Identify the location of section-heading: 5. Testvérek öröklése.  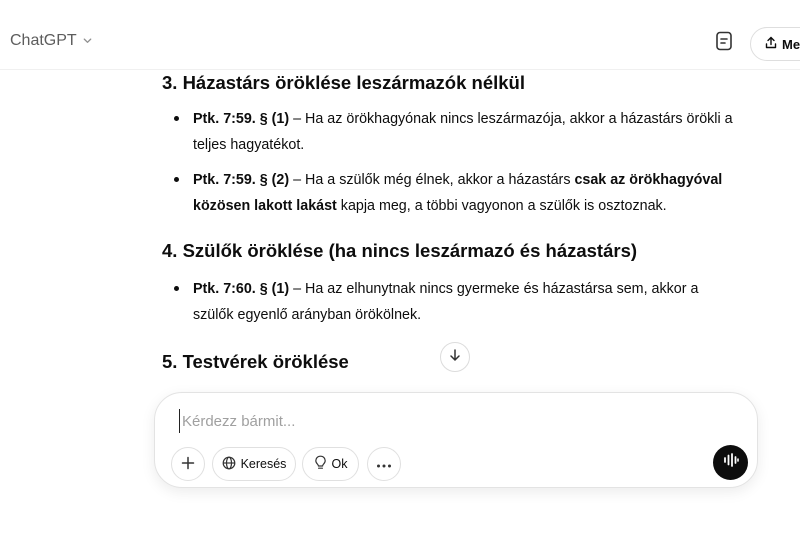
(255, 361).